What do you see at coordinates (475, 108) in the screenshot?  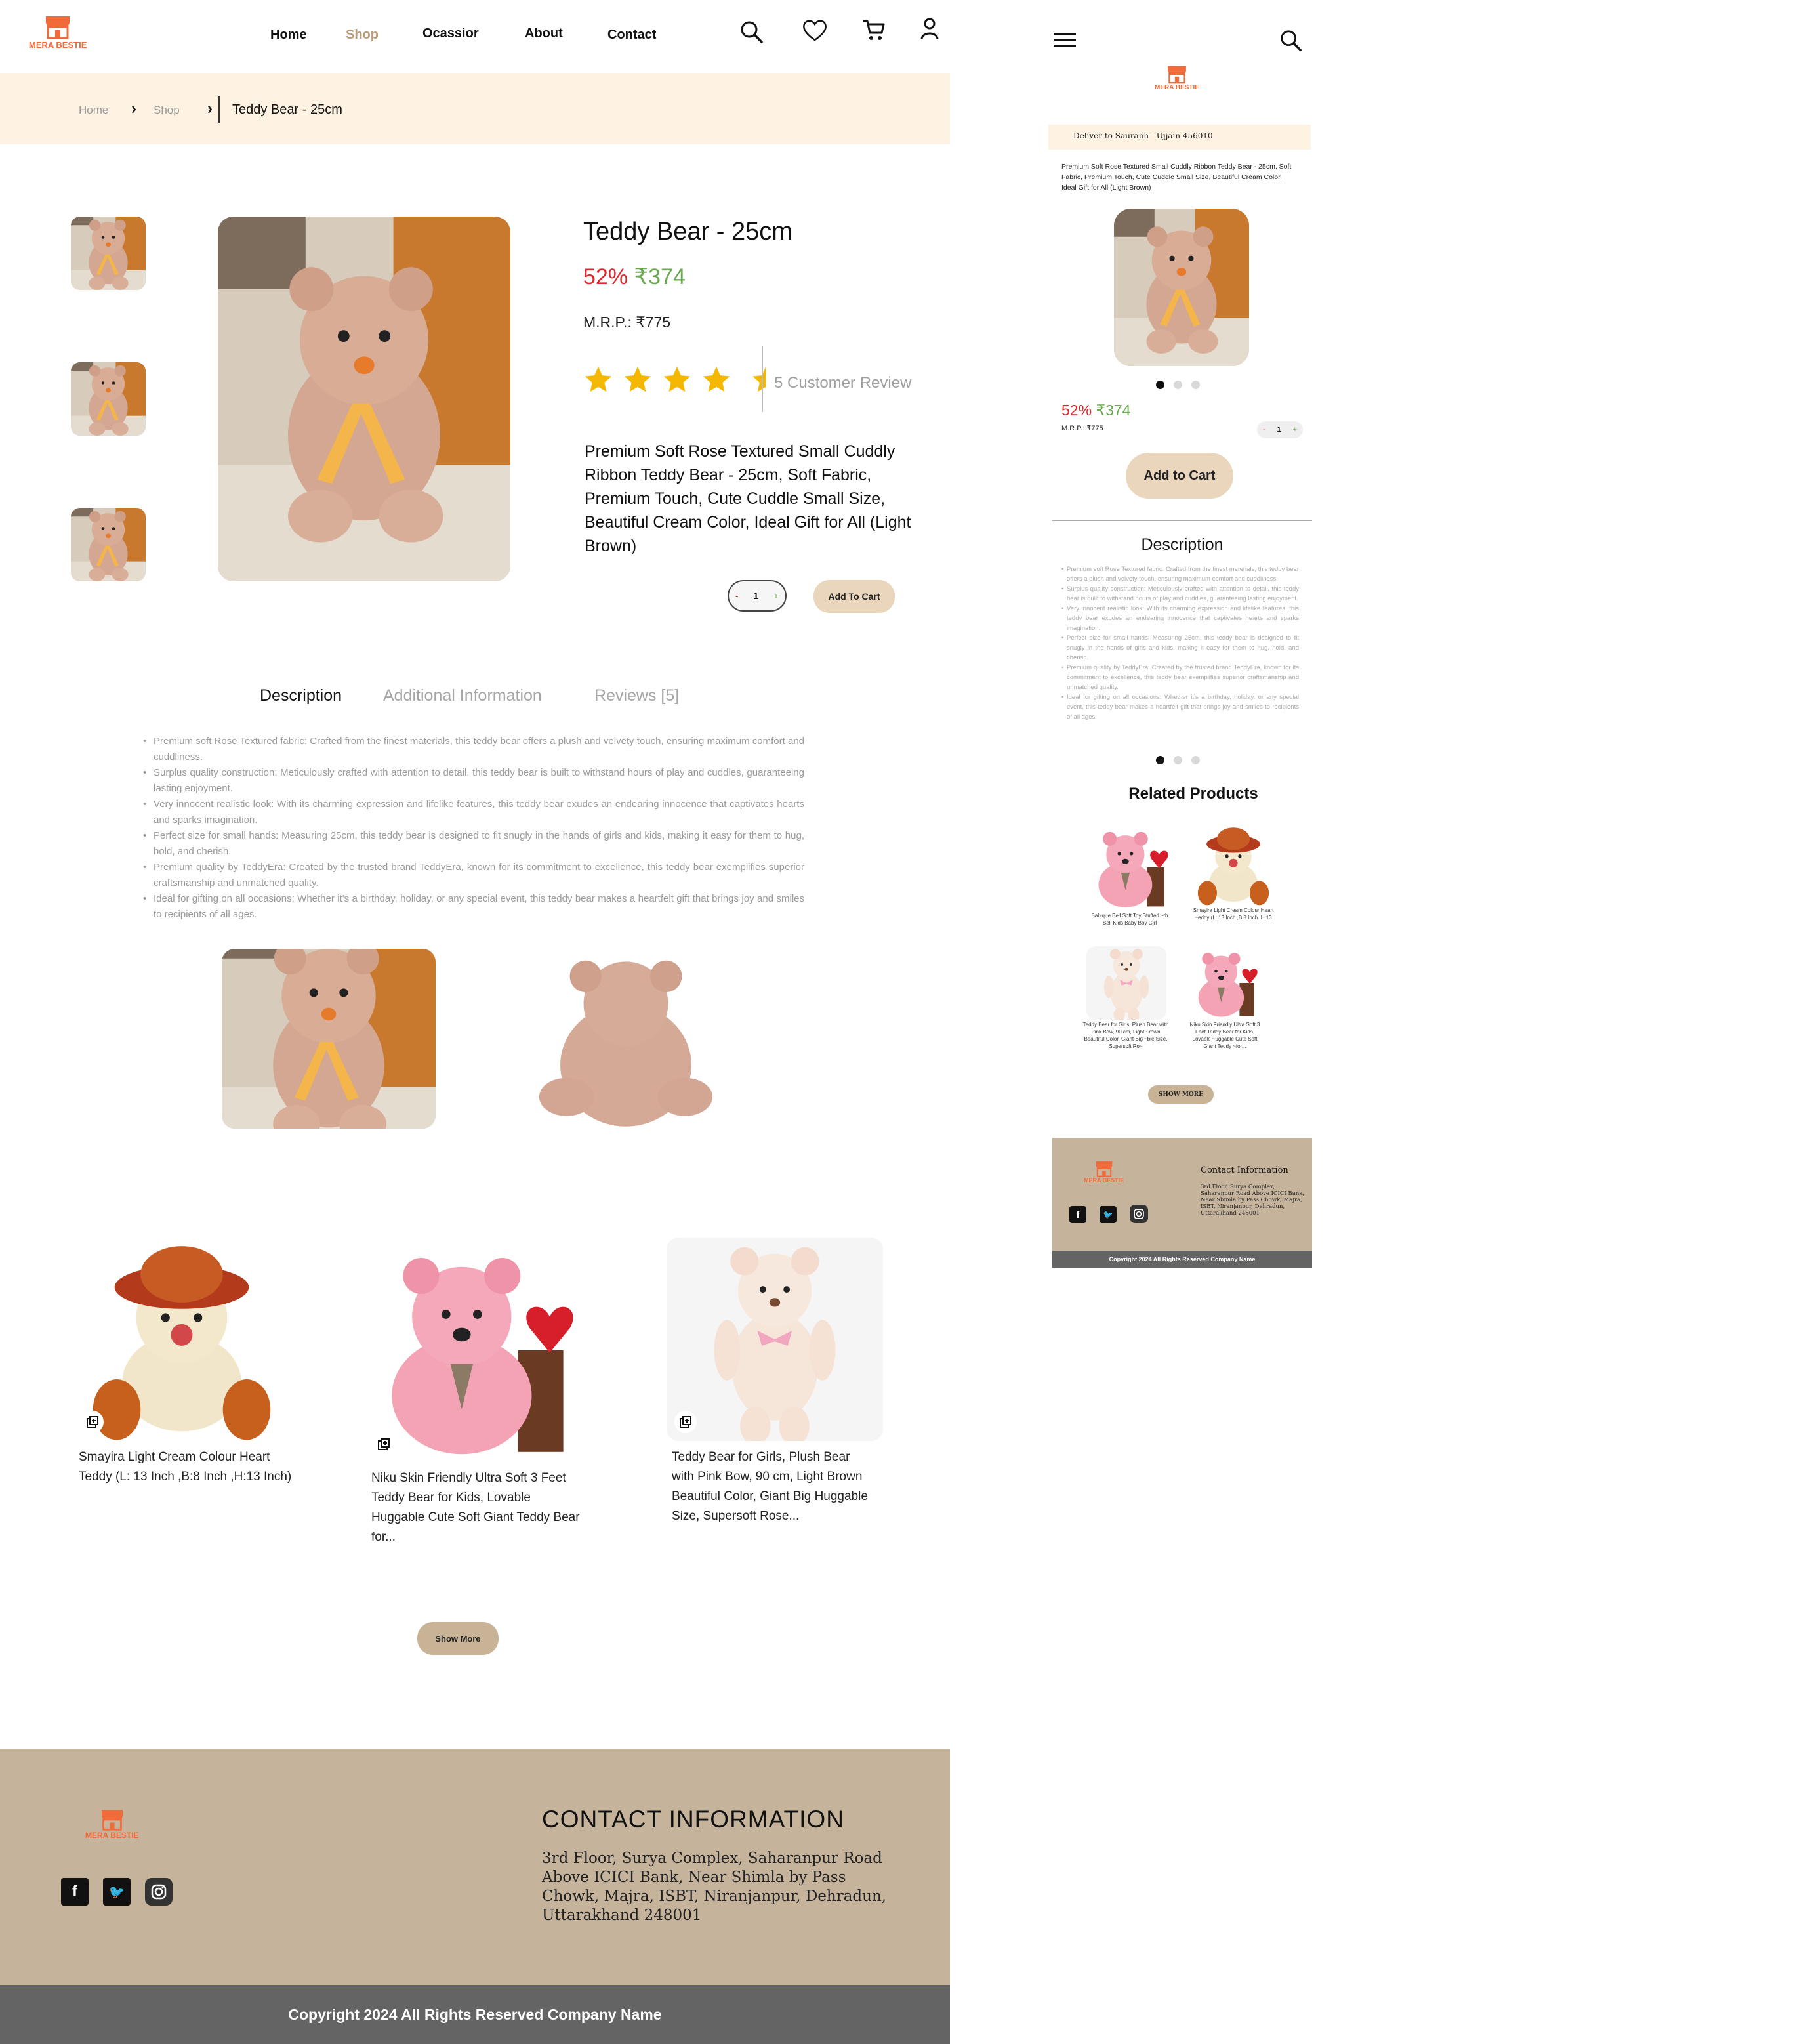 I see `breadcrumb` at bounding box center [475, 108].